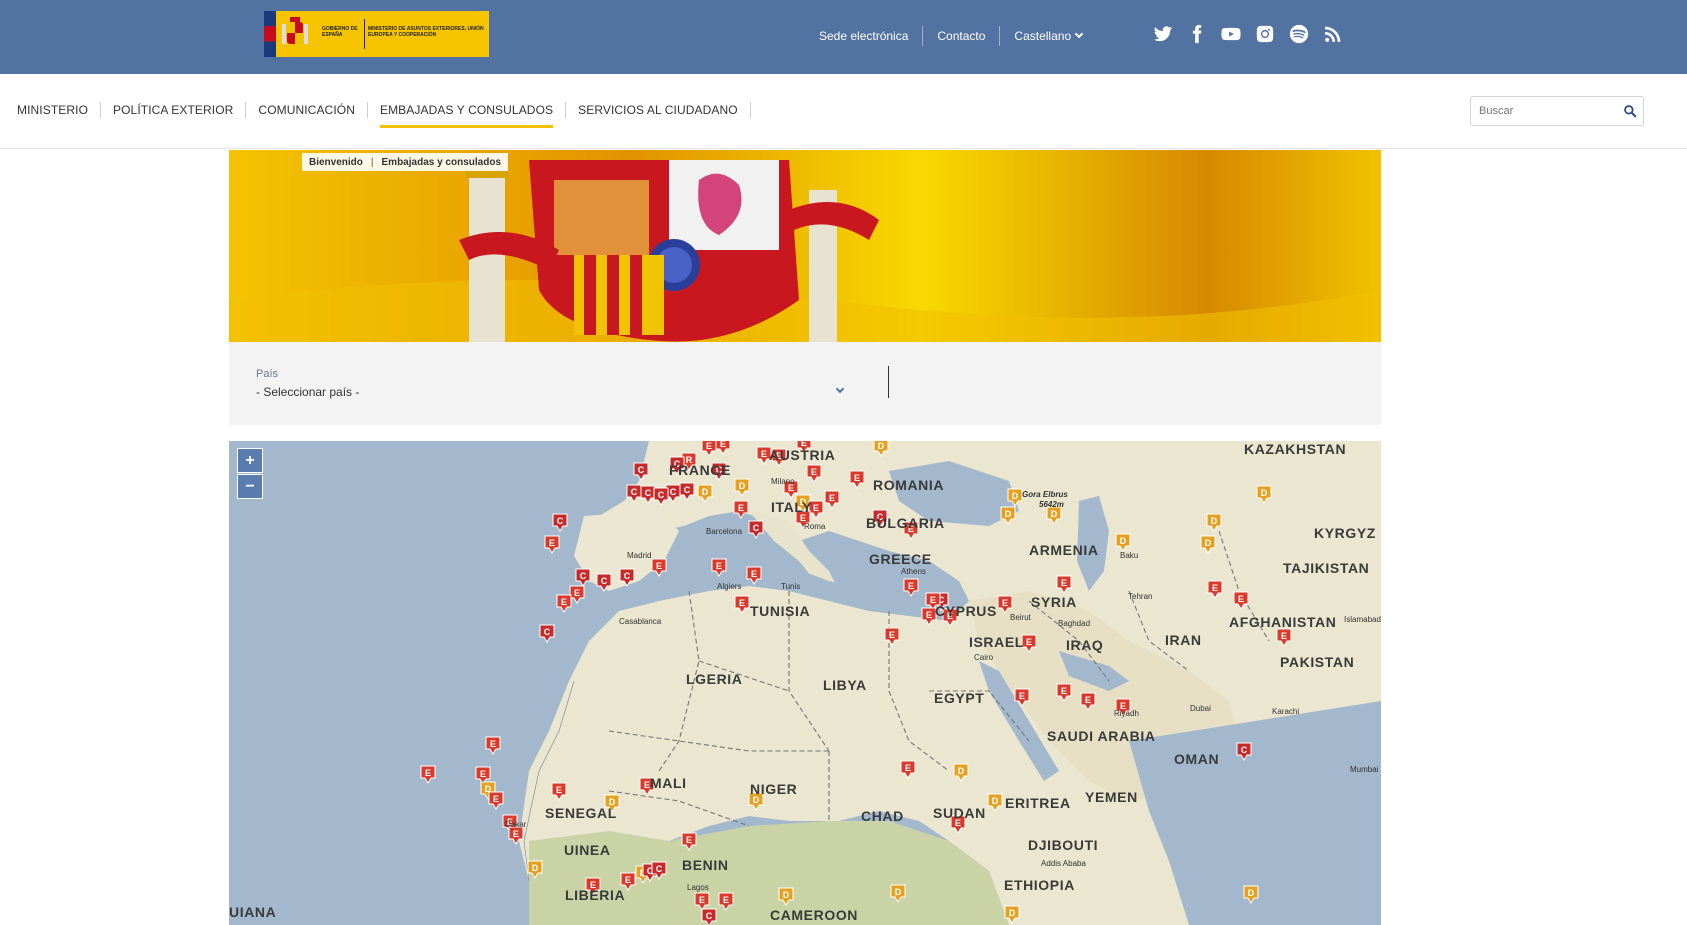  Describe the element at coordinates (295, 30) in the screenshot. I see `coat-of-arms-icon` at that location.